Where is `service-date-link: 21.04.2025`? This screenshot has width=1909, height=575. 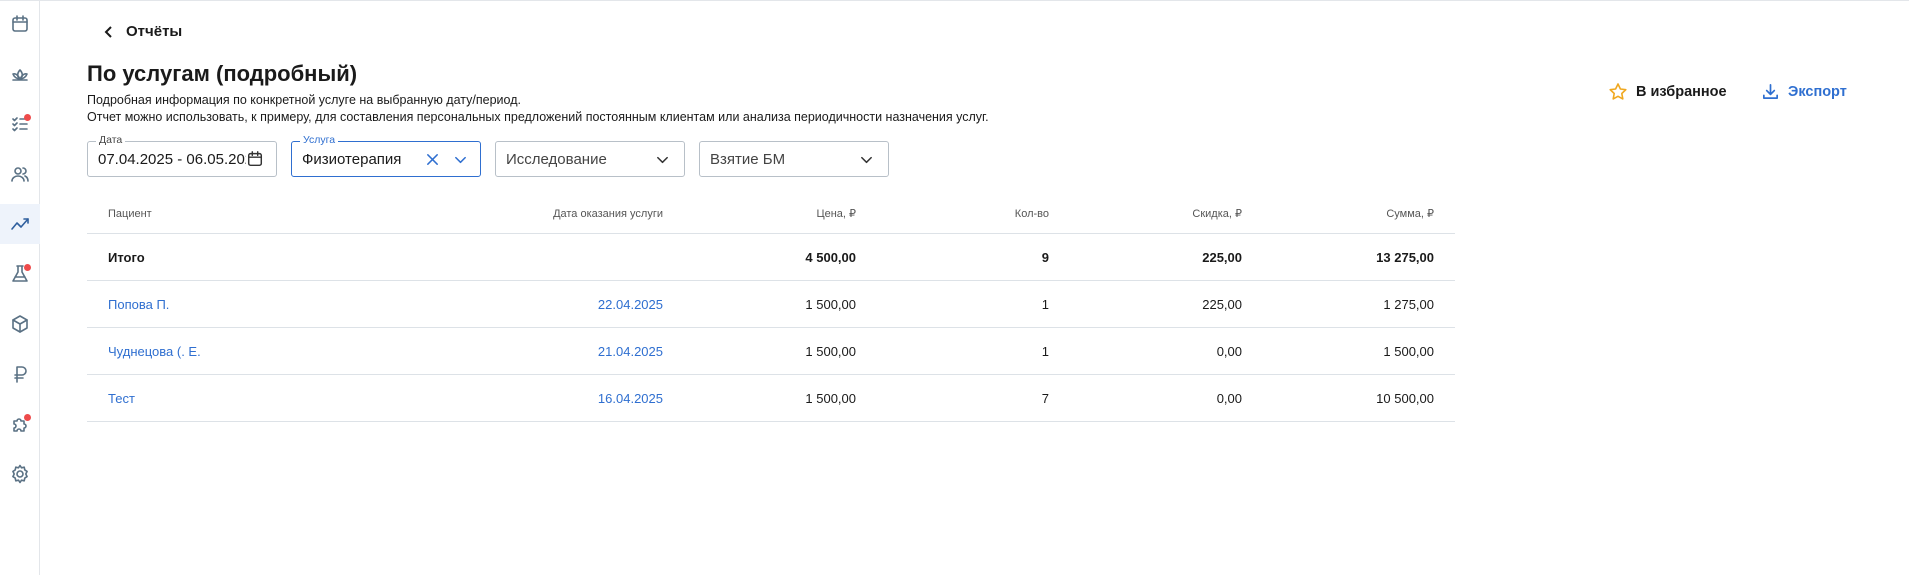
service-date-link: 21.04.2025 is located at coordinates (630, 351).